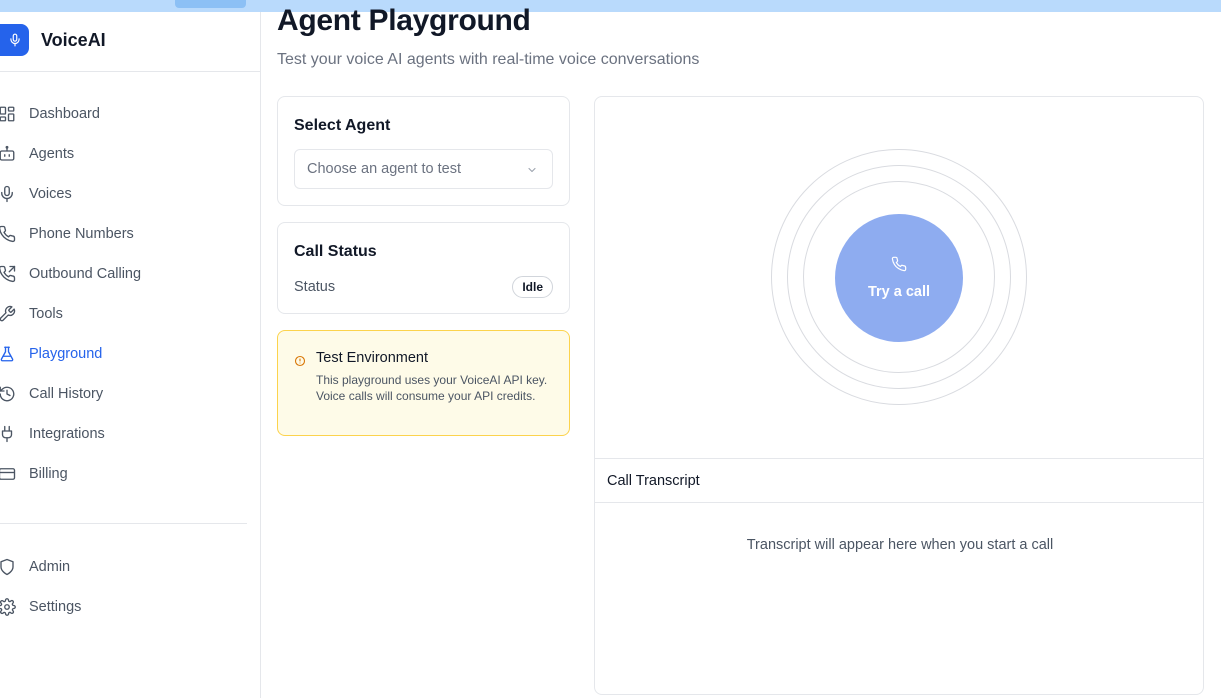 The image size is (1221, 698). I want to click on sidebar-item-phone-numbers: Phone Numbers, so click(130, 234).